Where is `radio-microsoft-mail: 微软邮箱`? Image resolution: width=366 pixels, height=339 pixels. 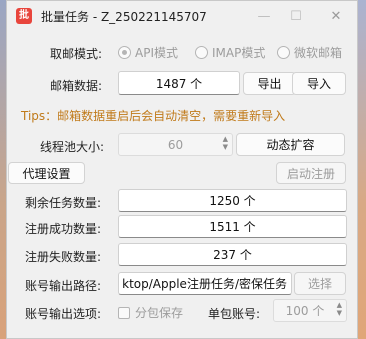 radio-microsoft-mail: 微软邮箱 is located at coordinates (309, 52).